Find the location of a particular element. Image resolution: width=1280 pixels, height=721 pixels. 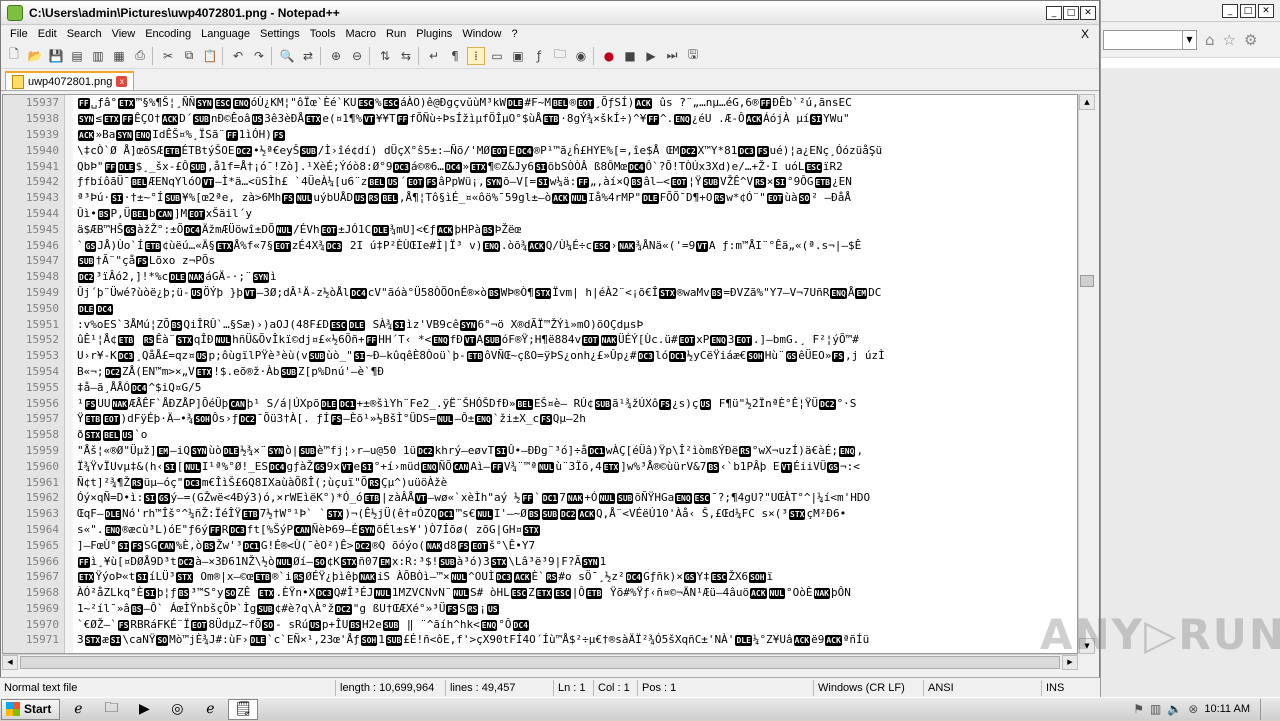

minimize-button: _ is located at coordinates (1054, 12).